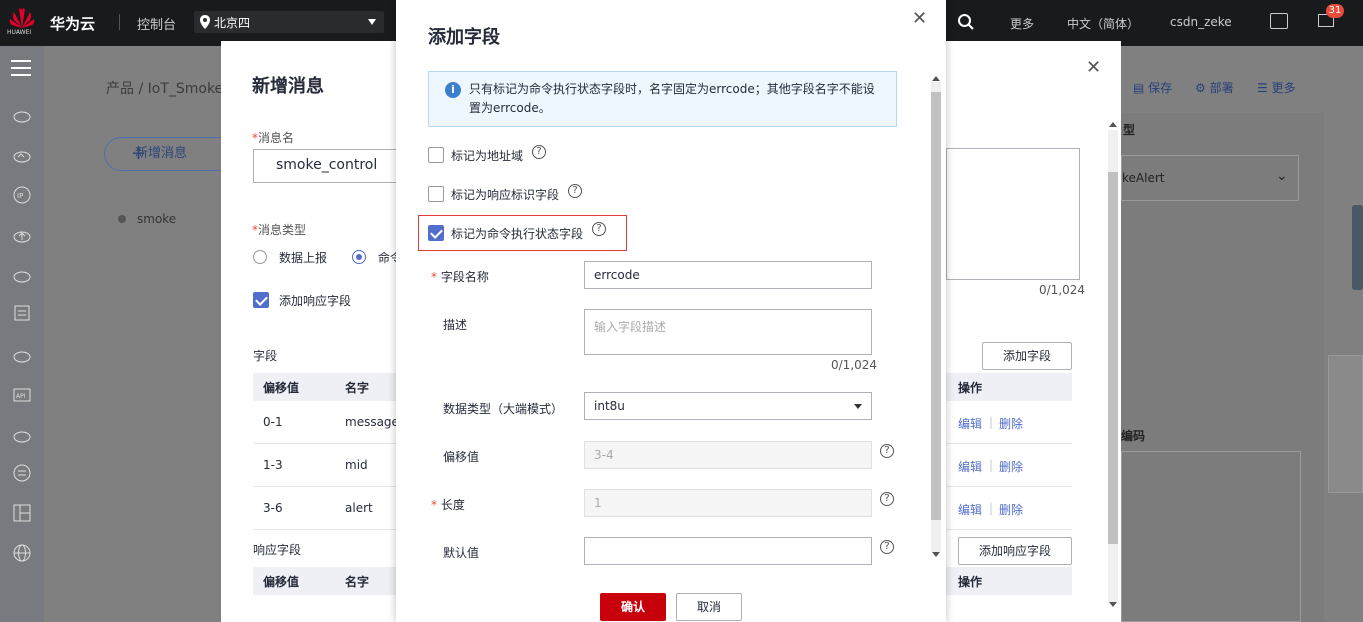 The image size is (1363, 622). I want to click on cloud-icon, so click(22, 355).